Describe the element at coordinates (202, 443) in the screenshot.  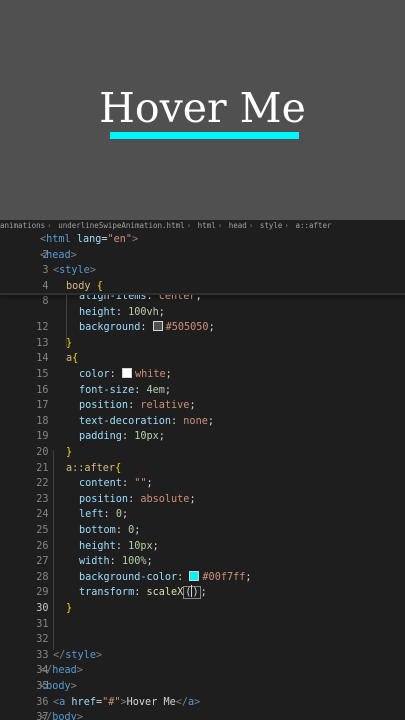
I see `code-line: 20 padding: 10px;` at that location.